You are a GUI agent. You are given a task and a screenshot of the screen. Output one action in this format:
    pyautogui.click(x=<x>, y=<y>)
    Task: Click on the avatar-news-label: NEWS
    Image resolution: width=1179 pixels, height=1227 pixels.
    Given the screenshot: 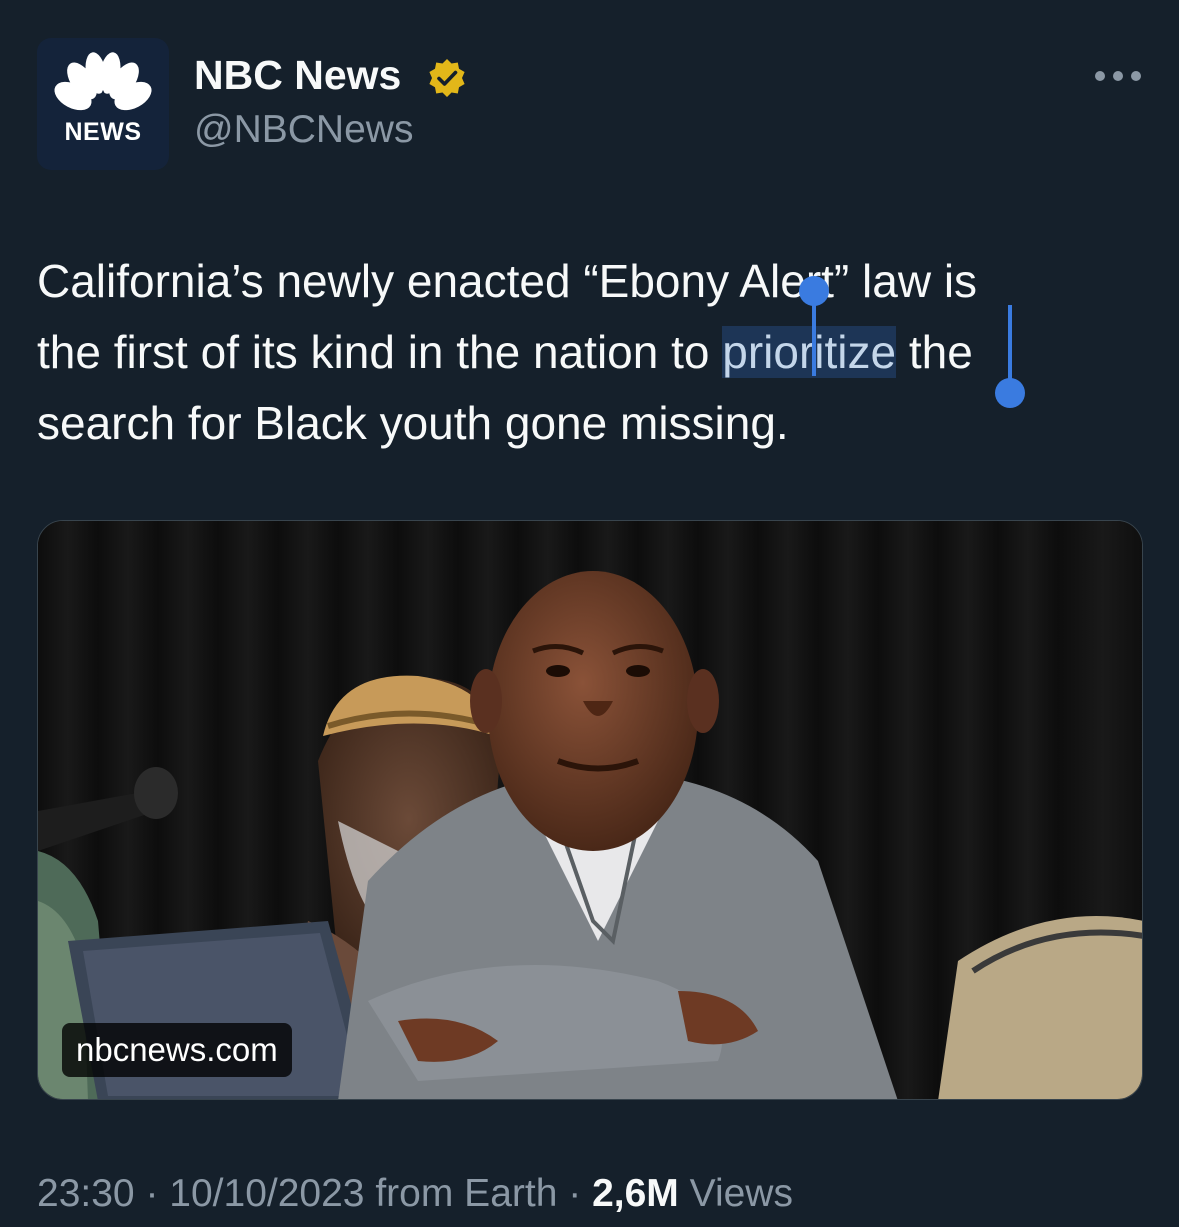 What is the action you would take?
    pyautogui.click(x=103, y=132)
    